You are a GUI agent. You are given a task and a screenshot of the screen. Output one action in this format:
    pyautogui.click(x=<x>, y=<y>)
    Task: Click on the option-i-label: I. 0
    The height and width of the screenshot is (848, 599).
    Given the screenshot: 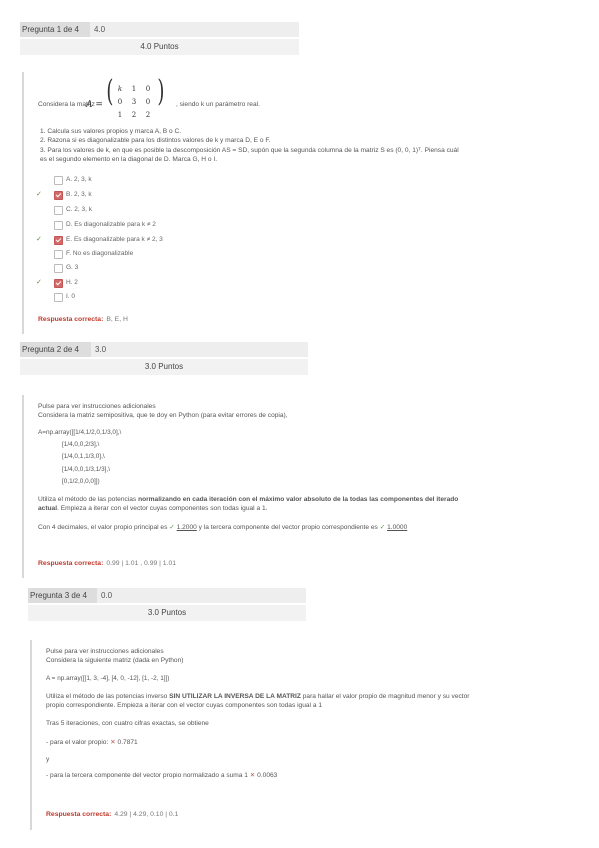 What is the action you would take?
    pyautogui.click(x=71, y=296)
    